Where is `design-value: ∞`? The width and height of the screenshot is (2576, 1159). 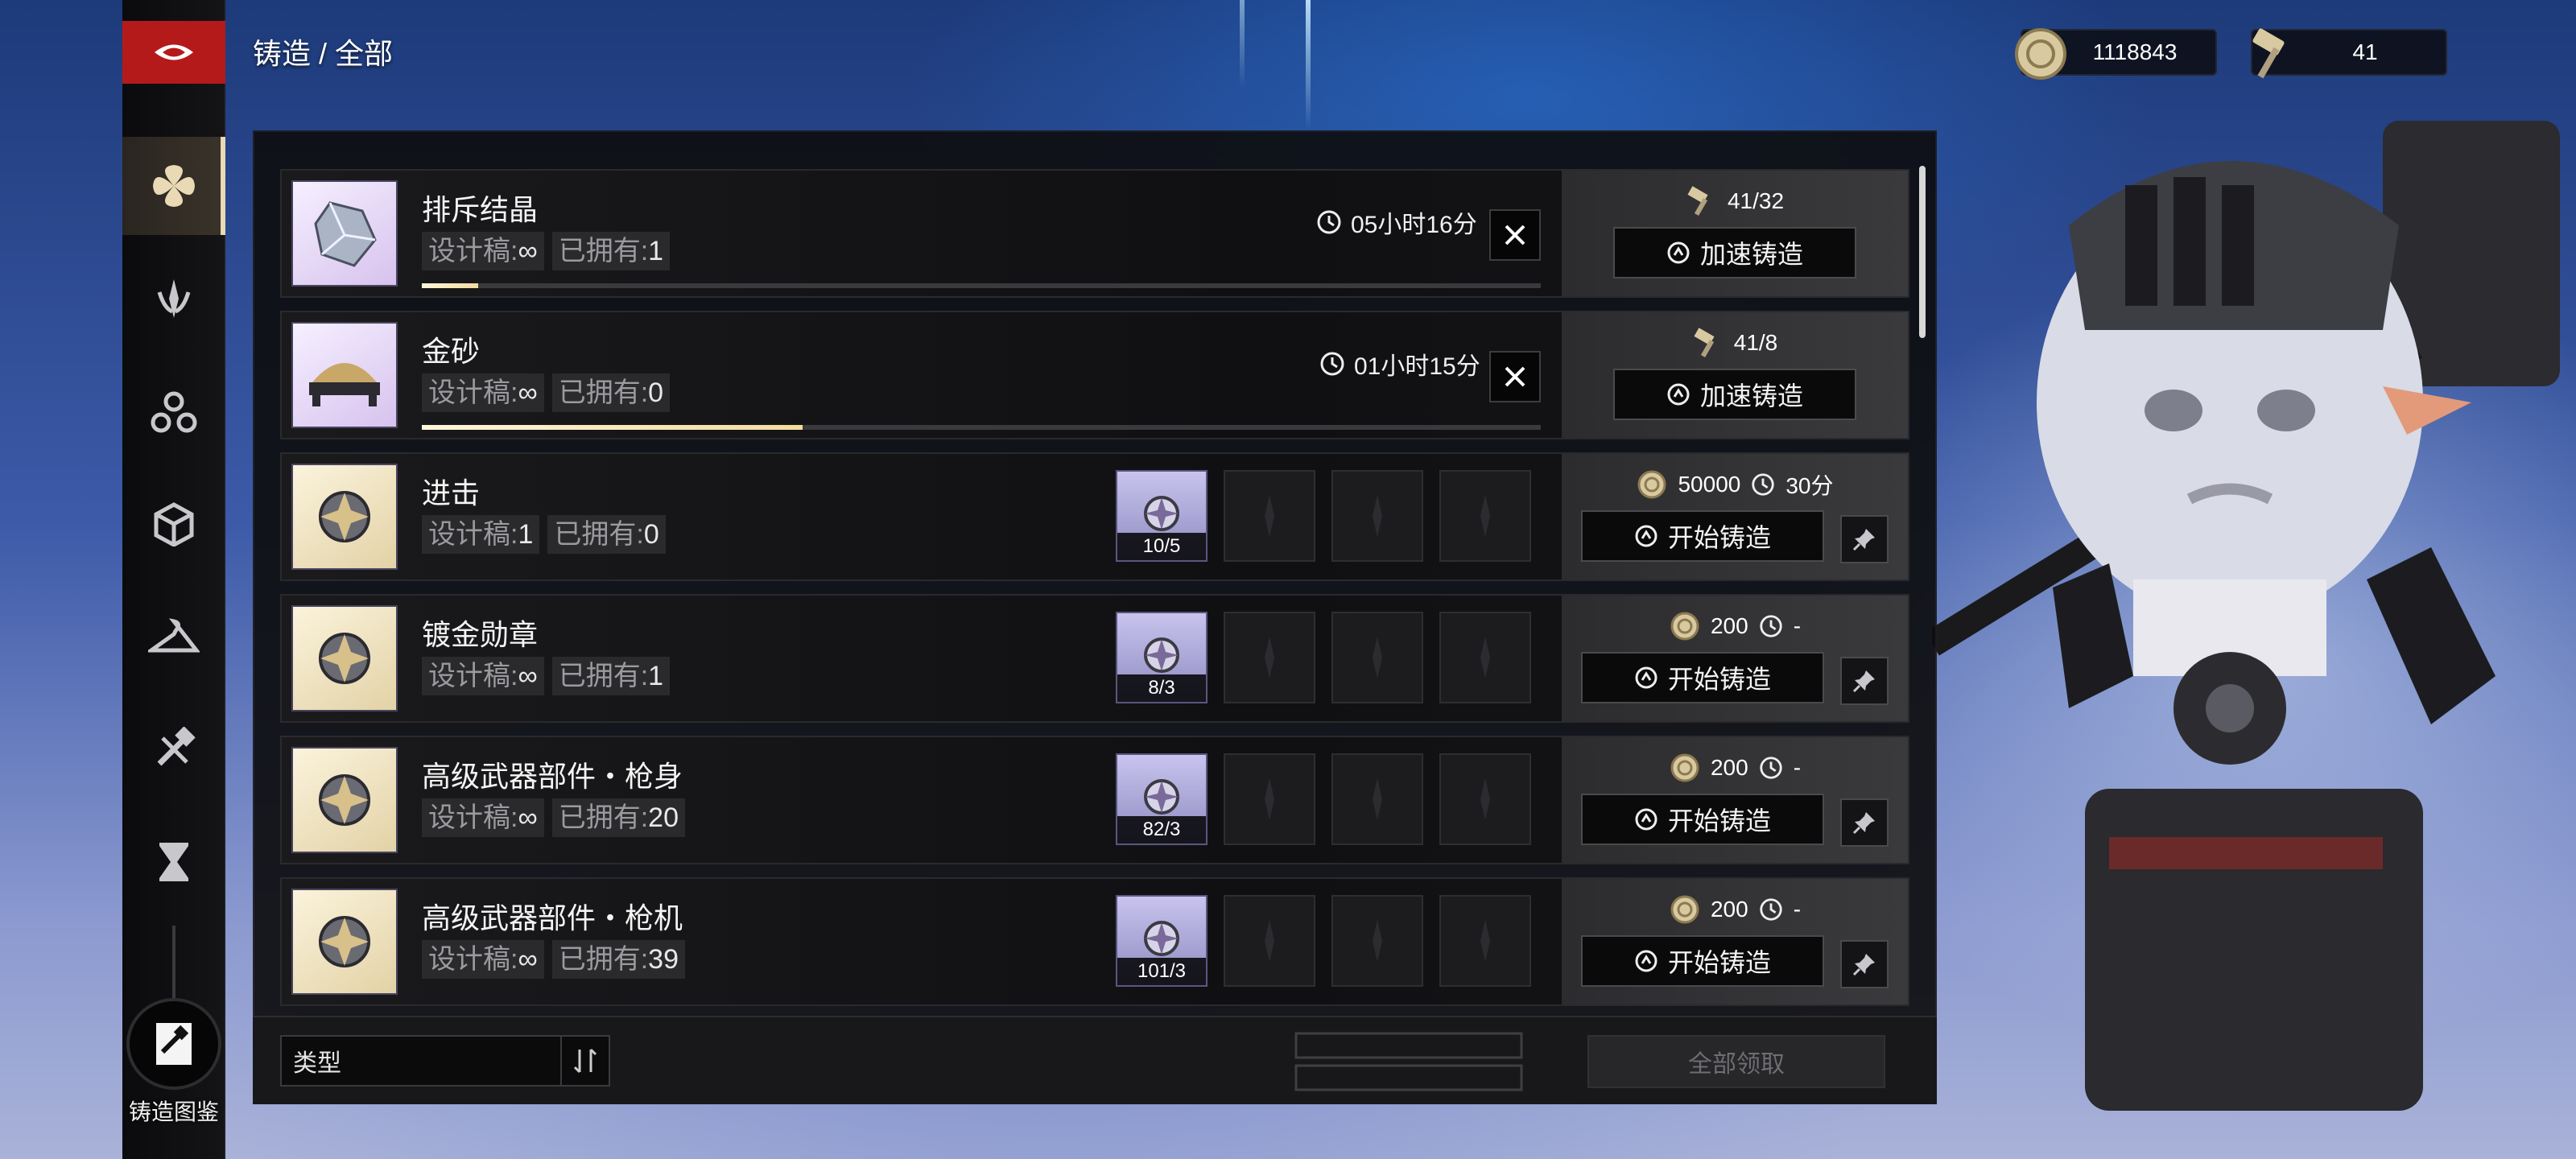
design-value: ∞ is located at coordinates (528, 251).